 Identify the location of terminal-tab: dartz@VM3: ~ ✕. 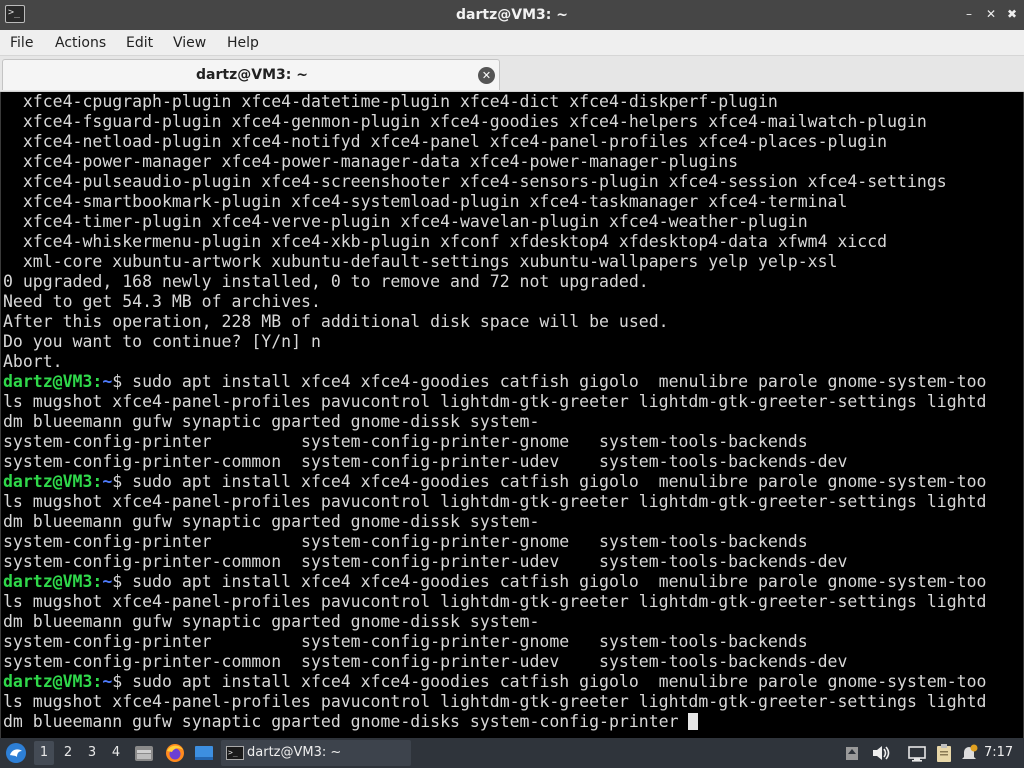
(251, 74).